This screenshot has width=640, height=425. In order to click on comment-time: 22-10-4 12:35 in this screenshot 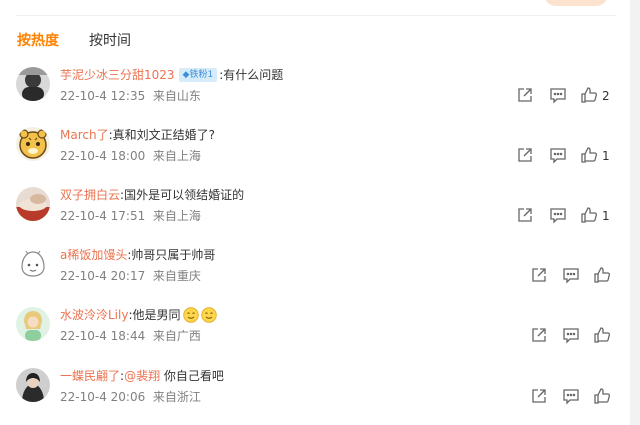, I will do `click(103, 96)`.